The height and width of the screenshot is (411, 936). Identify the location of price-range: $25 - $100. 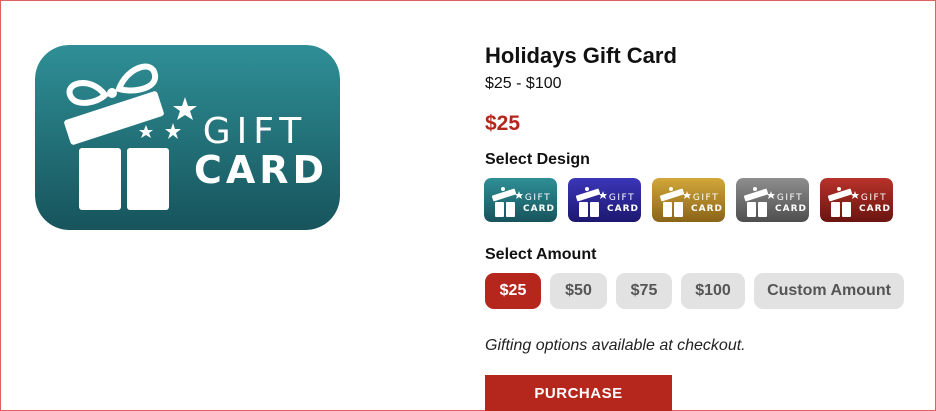
(523, 83).